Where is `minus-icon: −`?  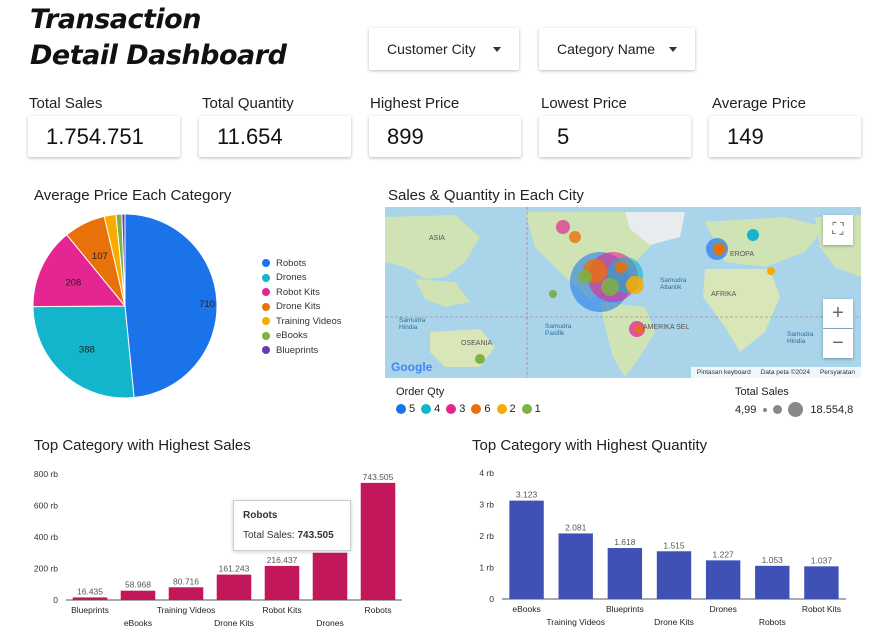 minus-icon: − is located at coordinates (838, 343).